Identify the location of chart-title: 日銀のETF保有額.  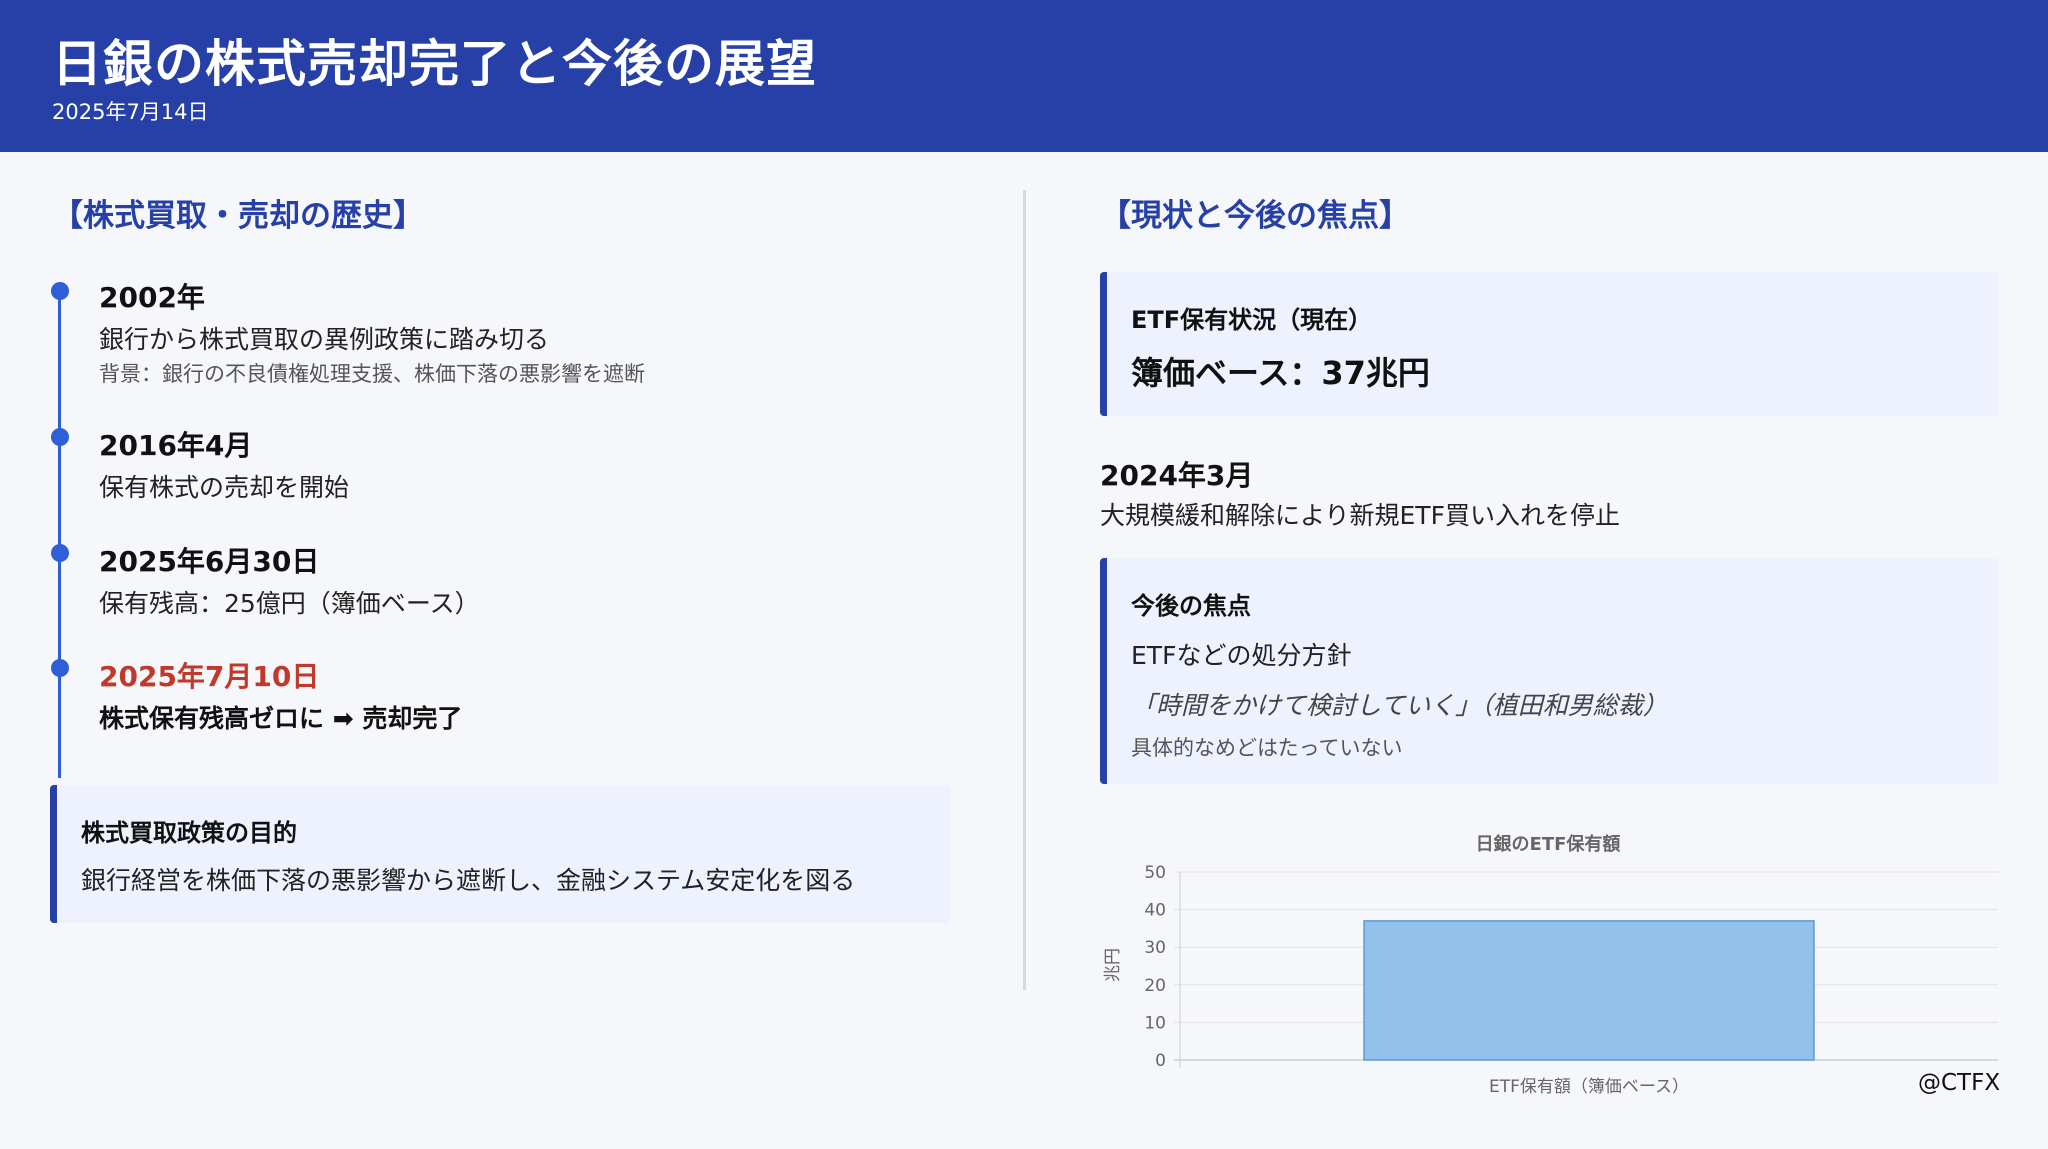
(1548, 844).